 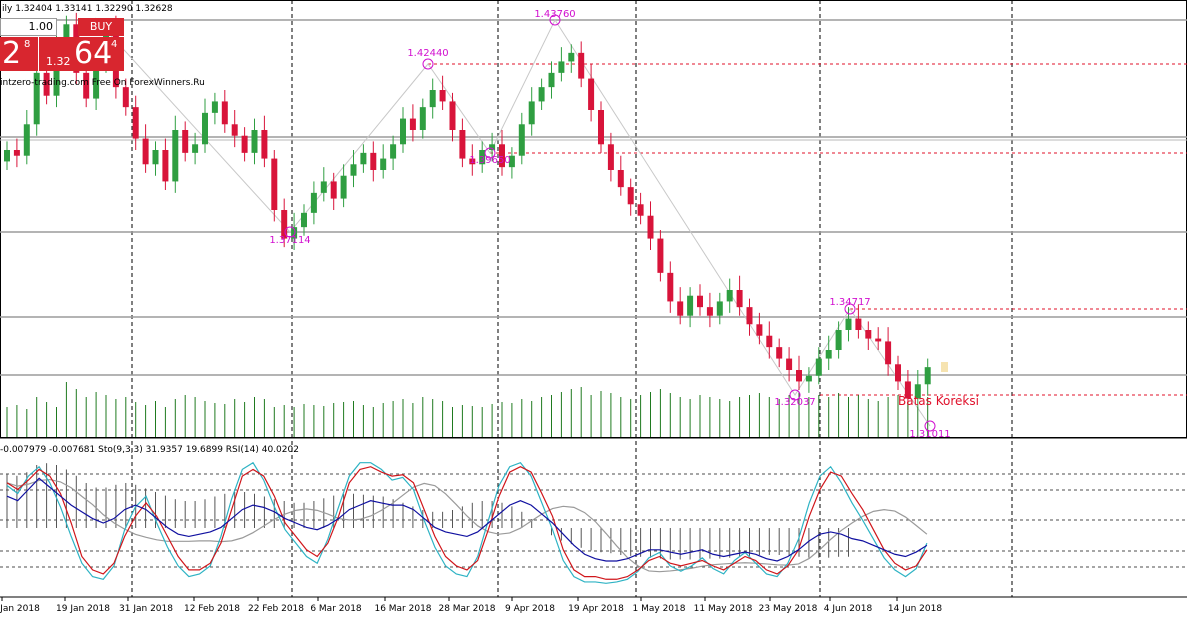 I want to click on x-axis-date-label: 12 Feb 2018, so click(x=212, y=609).